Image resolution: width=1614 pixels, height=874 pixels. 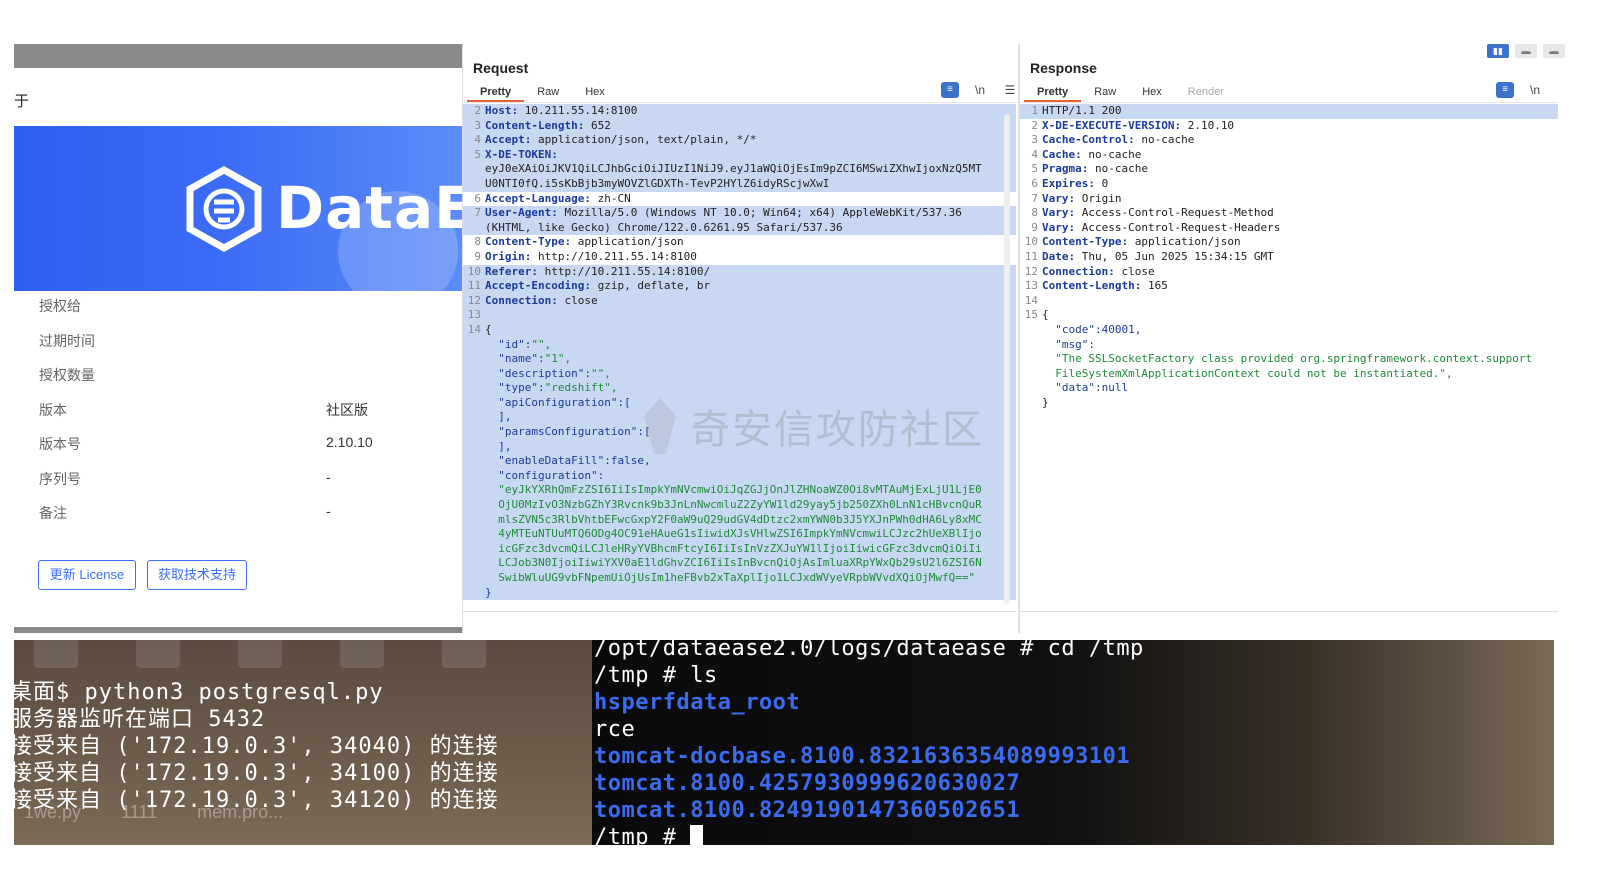 What do you see at coordinates (1034, 227) in the screenshot?
I see `line-number: 9` at bounding box center [1034, 227].